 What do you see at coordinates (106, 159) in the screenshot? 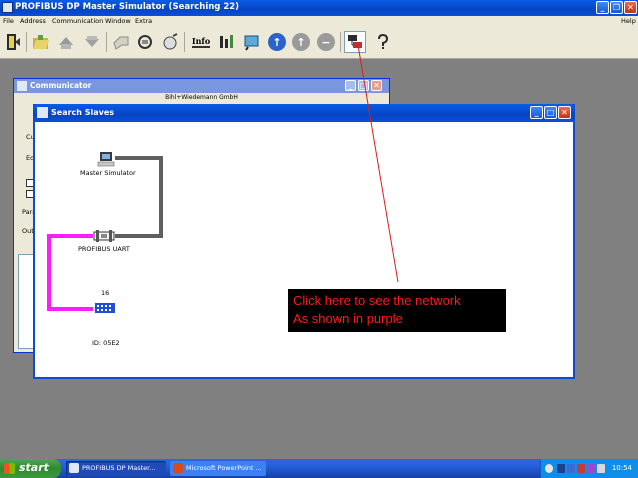
I see `master-simulator-icon` at bounding box center [106, 159].